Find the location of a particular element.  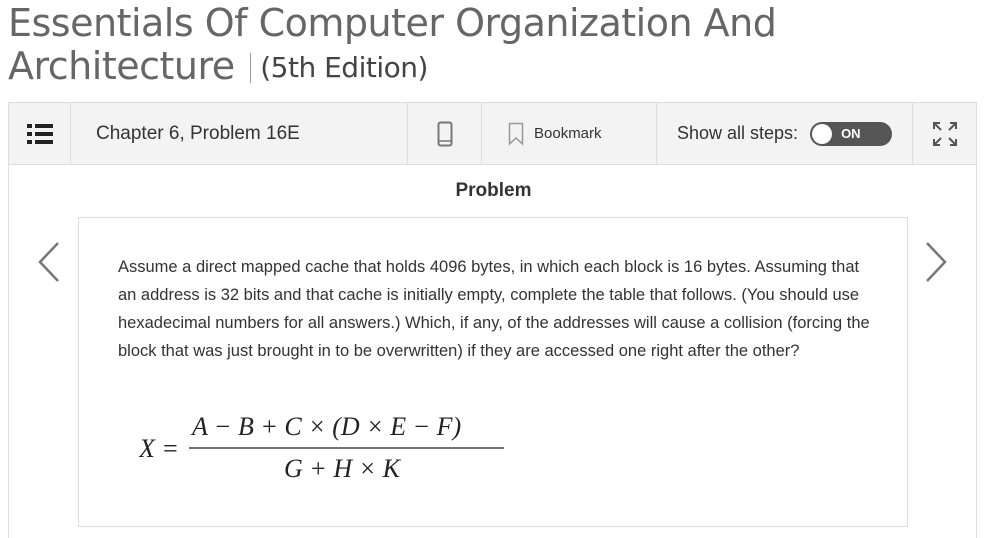

show-steps-label: Show all steps: is located at coordinates (738, 133).